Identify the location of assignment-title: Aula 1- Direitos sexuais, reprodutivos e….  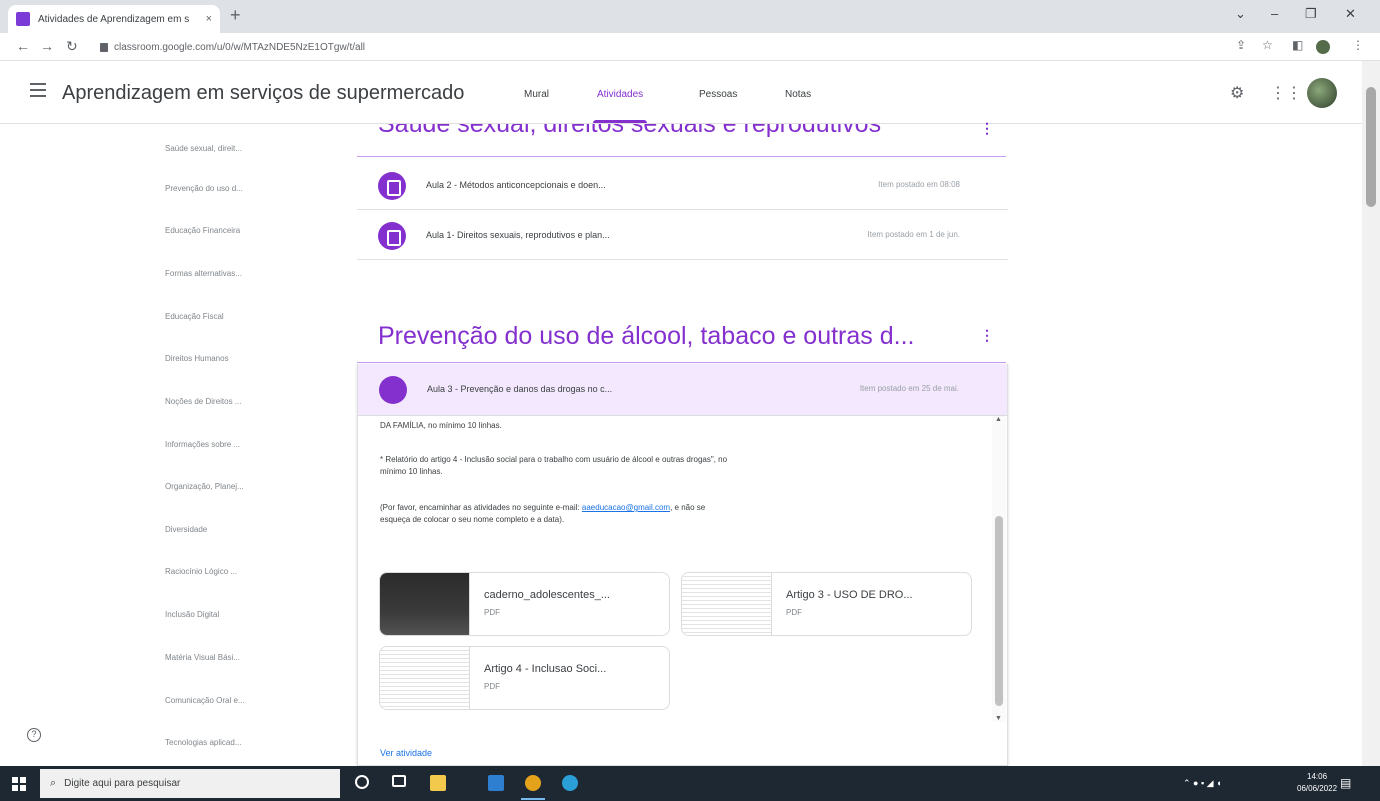
(518, 235).